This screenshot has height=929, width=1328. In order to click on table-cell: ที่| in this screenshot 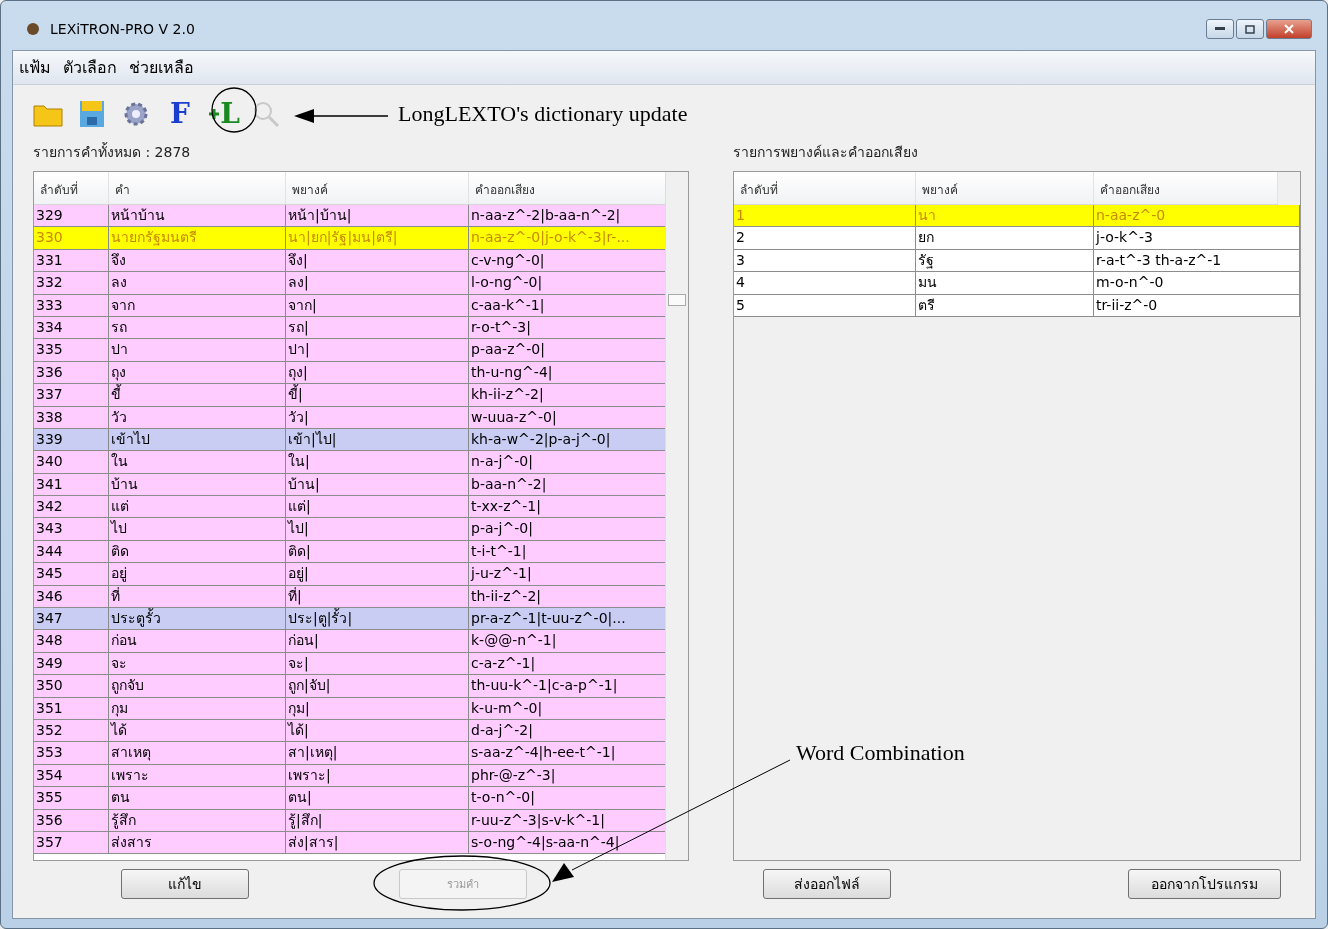, I will do `click(377, 596)`.